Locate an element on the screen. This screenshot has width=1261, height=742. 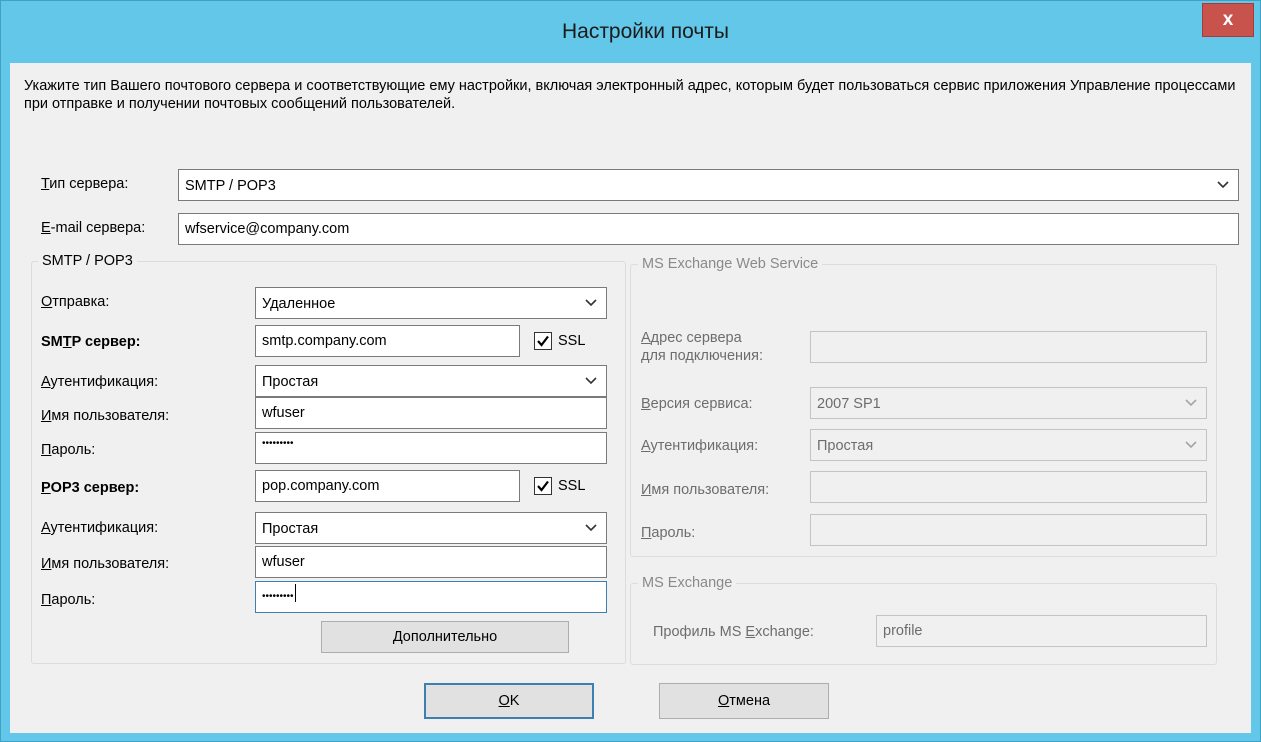
ews-user-label: Имя пользователя: is located at coordinates (705, 490).